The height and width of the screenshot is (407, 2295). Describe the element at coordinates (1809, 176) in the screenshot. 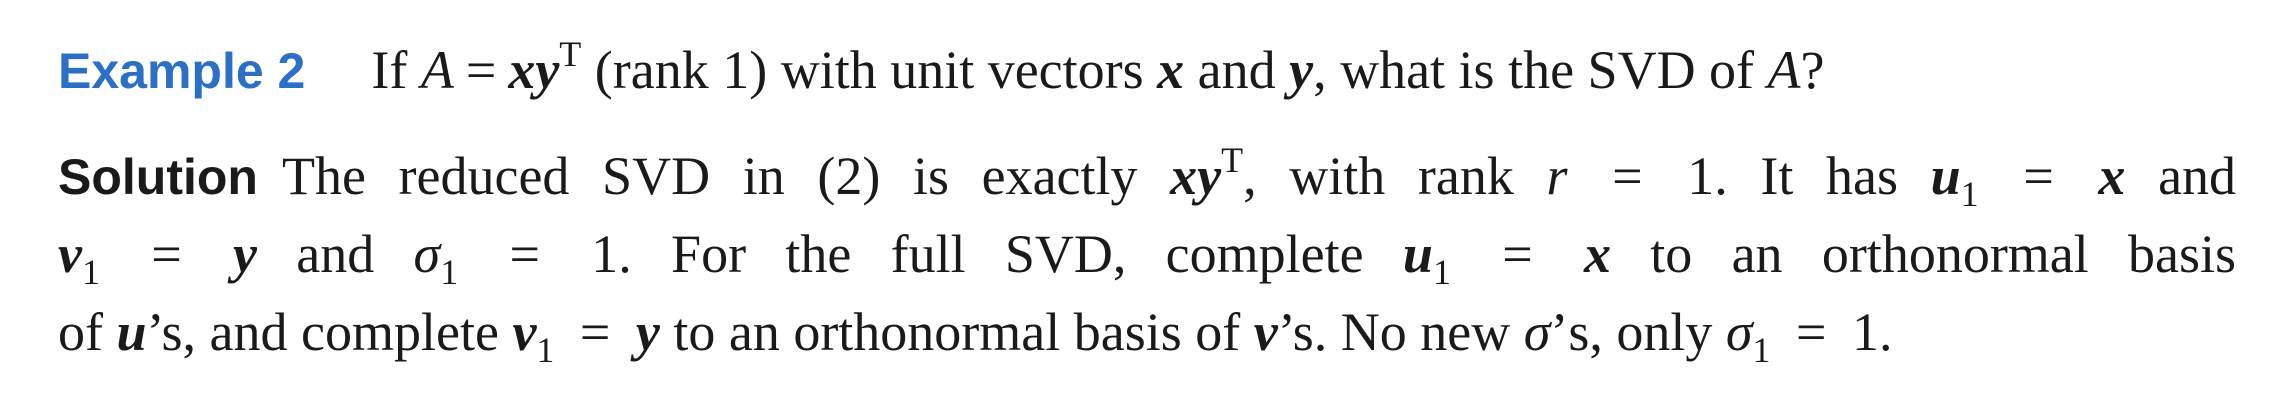

I see `solution-text: 1. It has` at that location.